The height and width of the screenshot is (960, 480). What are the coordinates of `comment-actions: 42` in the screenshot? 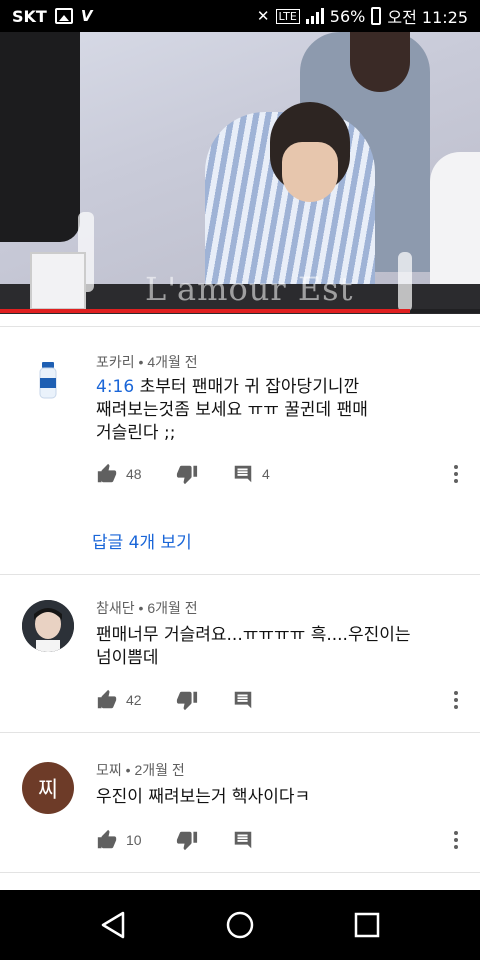 It's located at (194, 700).